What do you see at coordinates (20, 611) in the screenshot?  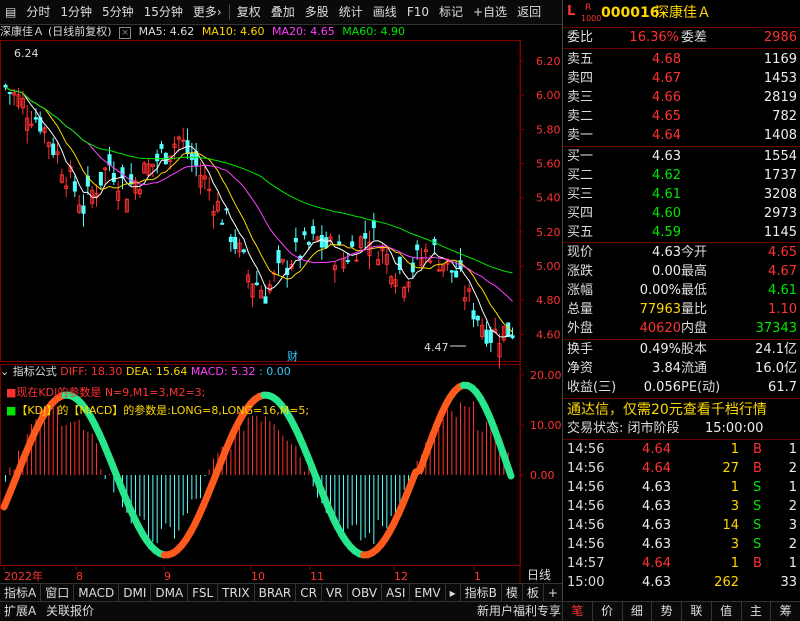 I see `expand-a: 扩展A` at bounding box center [20, 611].